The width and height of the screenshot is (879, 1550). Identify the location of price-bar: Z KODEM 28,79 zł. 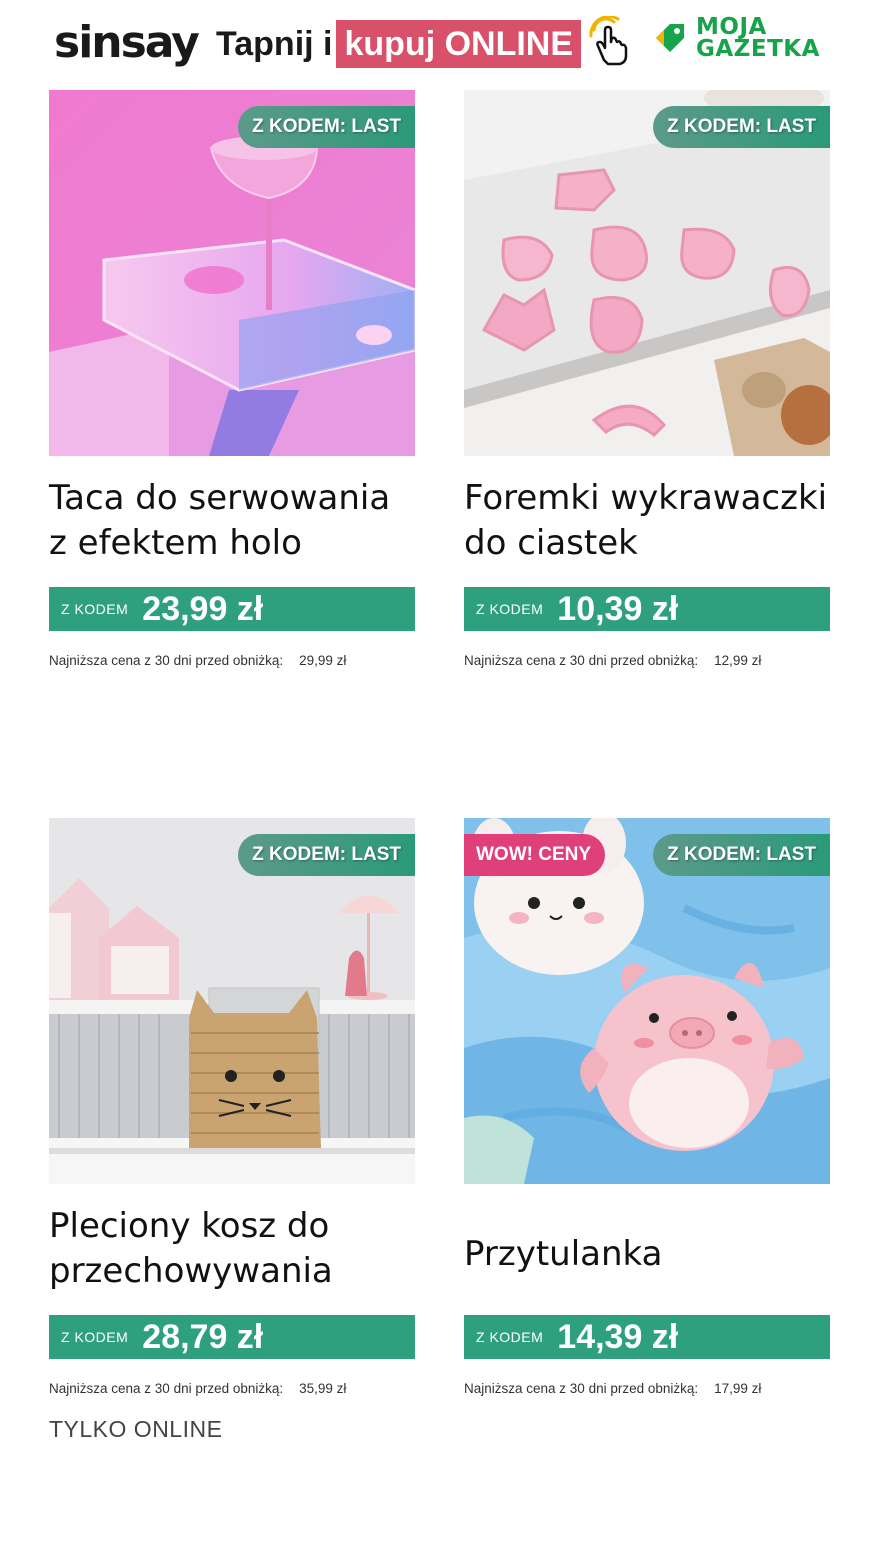
(232, 1337).